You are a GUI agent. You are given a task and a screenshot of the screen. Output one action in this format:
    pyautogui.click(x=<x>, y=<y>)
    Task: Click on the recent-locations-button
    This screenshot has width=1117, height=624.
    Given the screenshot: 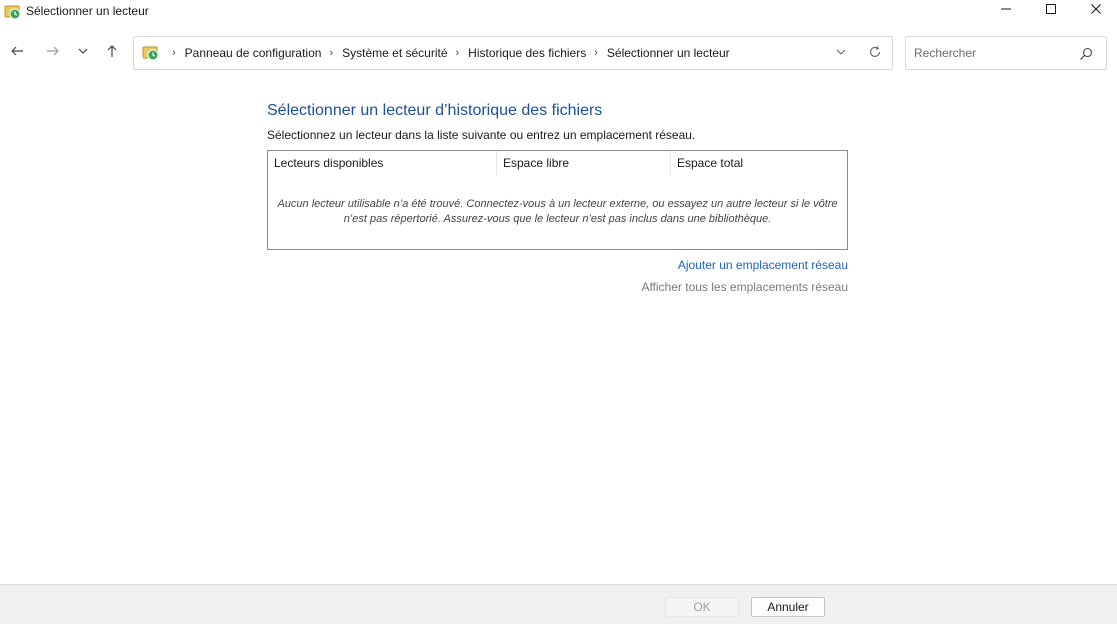 What is the action you would take?
    pyautogui.click(x=83, y=53)
    